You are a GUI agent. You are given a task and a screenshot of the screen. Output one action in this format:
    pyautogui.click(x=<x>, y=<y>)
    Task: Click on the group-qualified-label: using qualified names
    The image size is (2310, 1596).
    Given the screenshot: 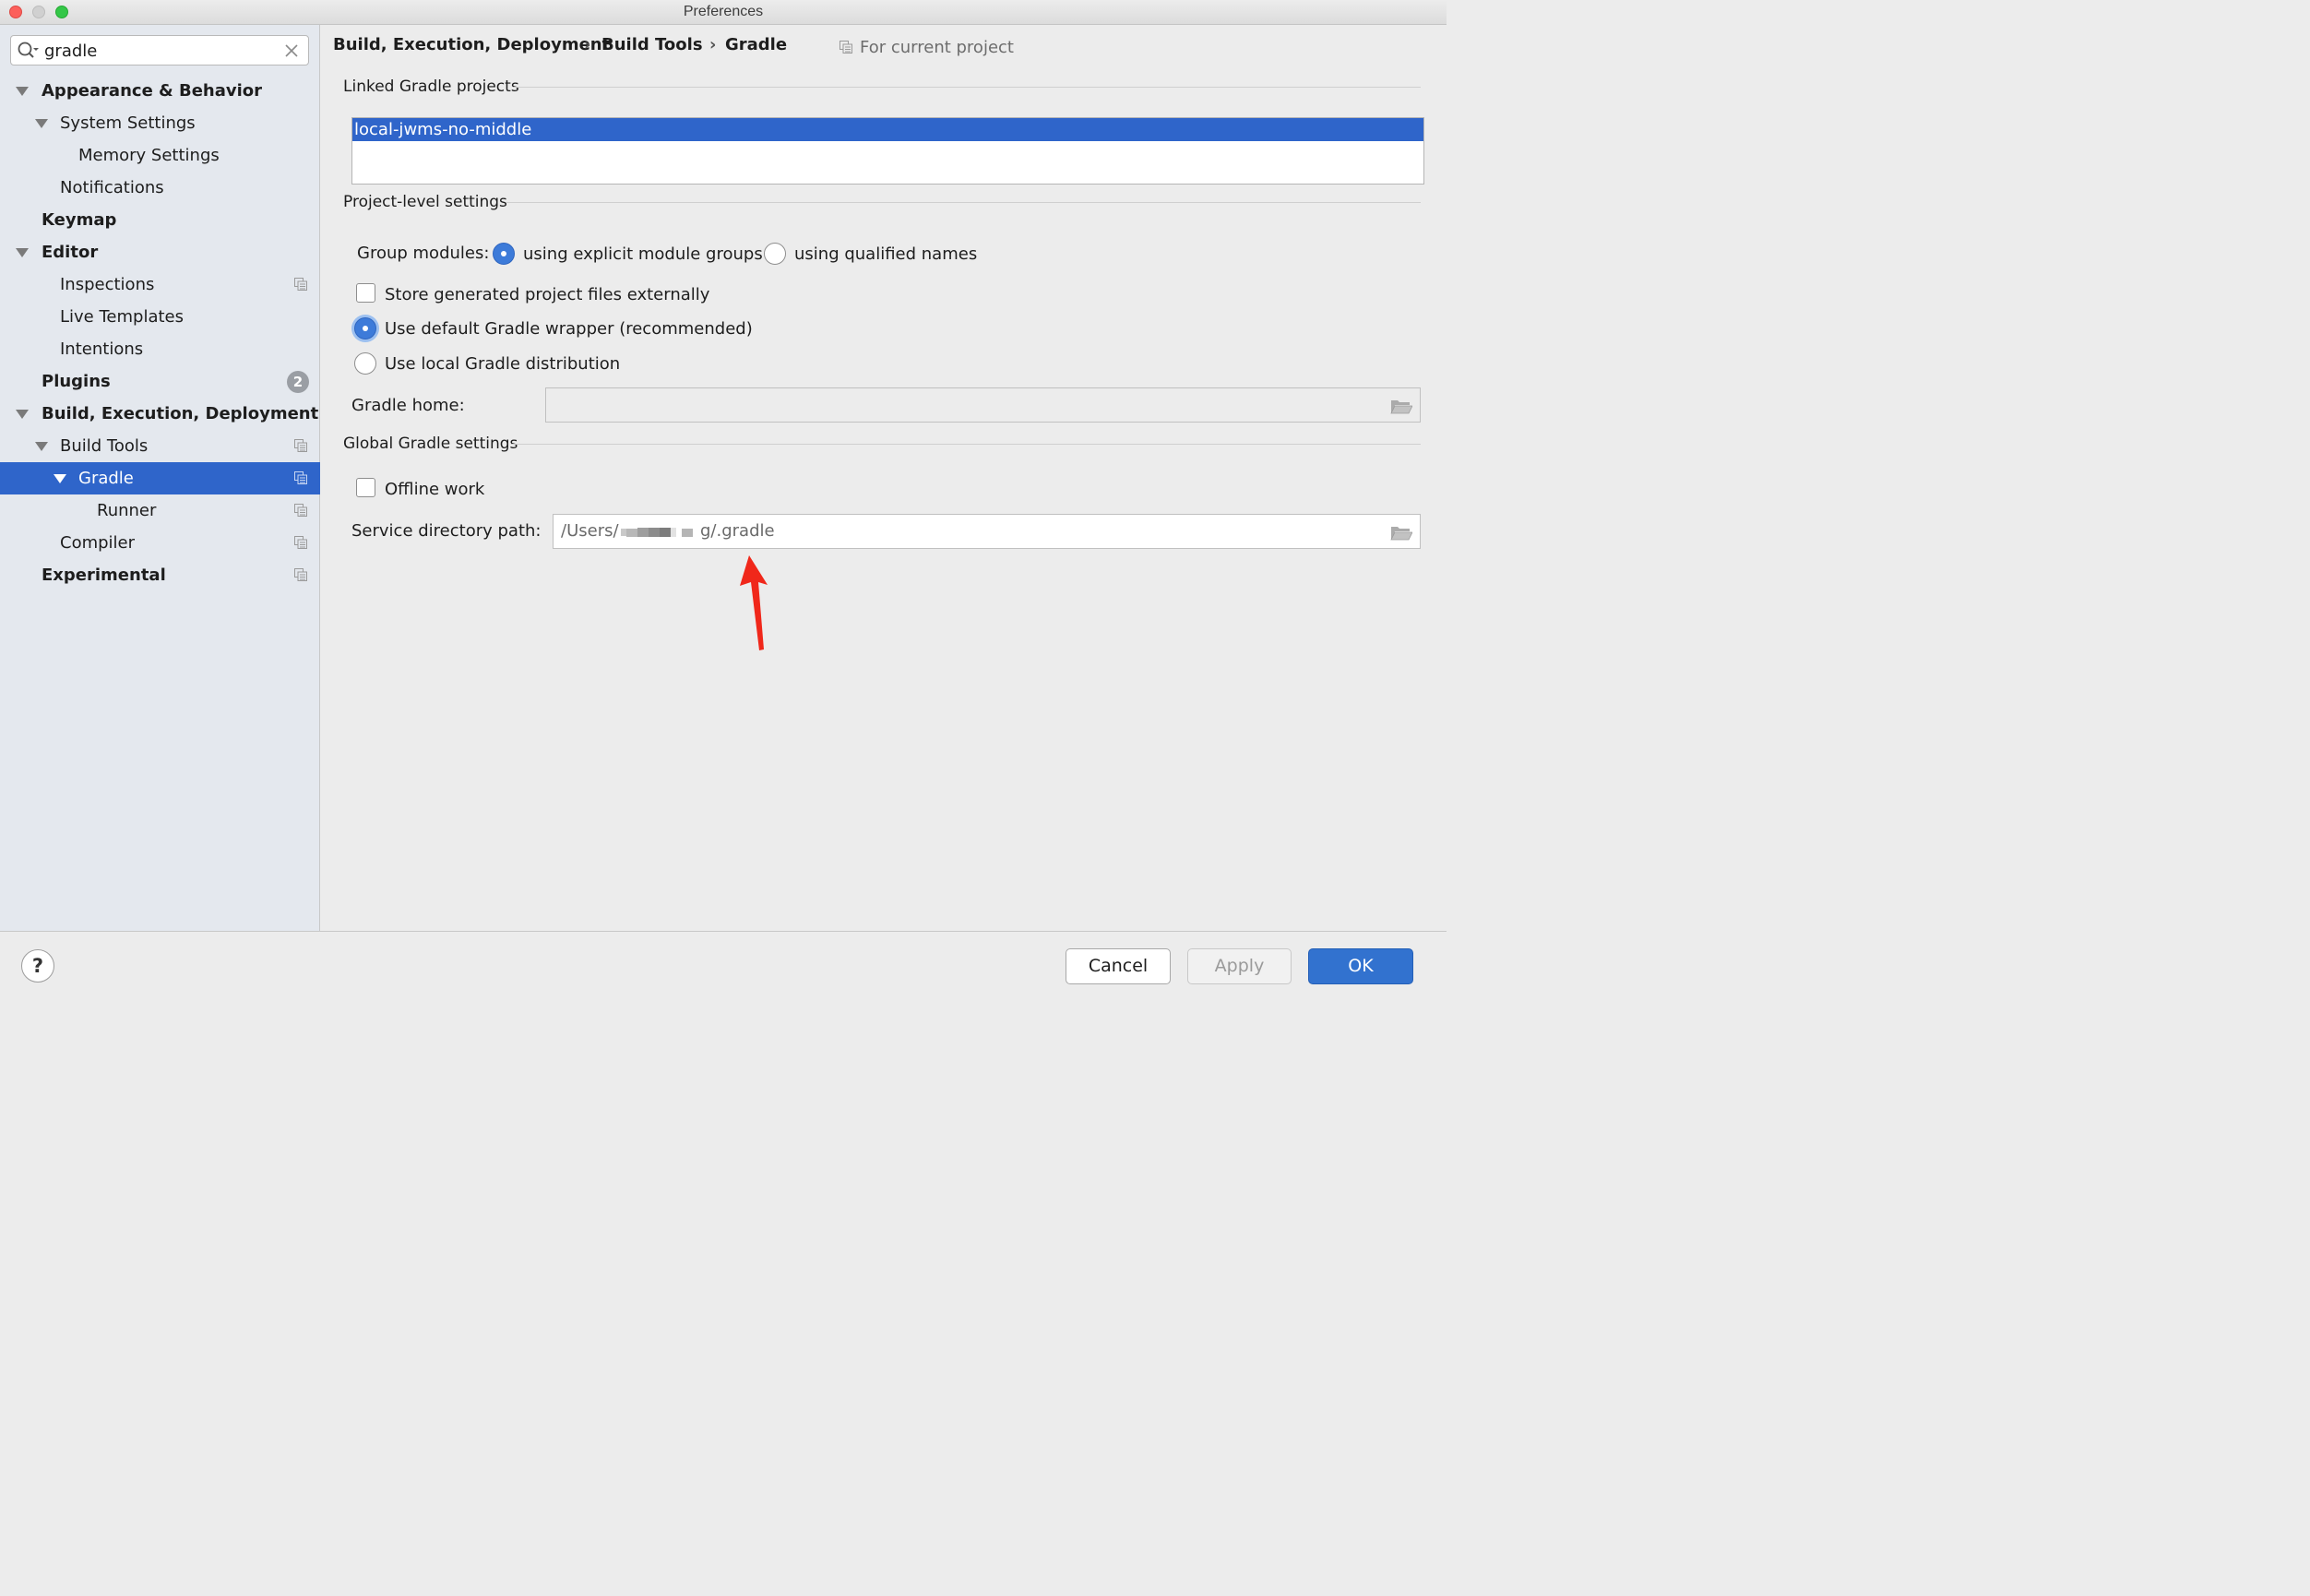 What is the action you would take?
    pyautogui.click(x=885, y=254)
    